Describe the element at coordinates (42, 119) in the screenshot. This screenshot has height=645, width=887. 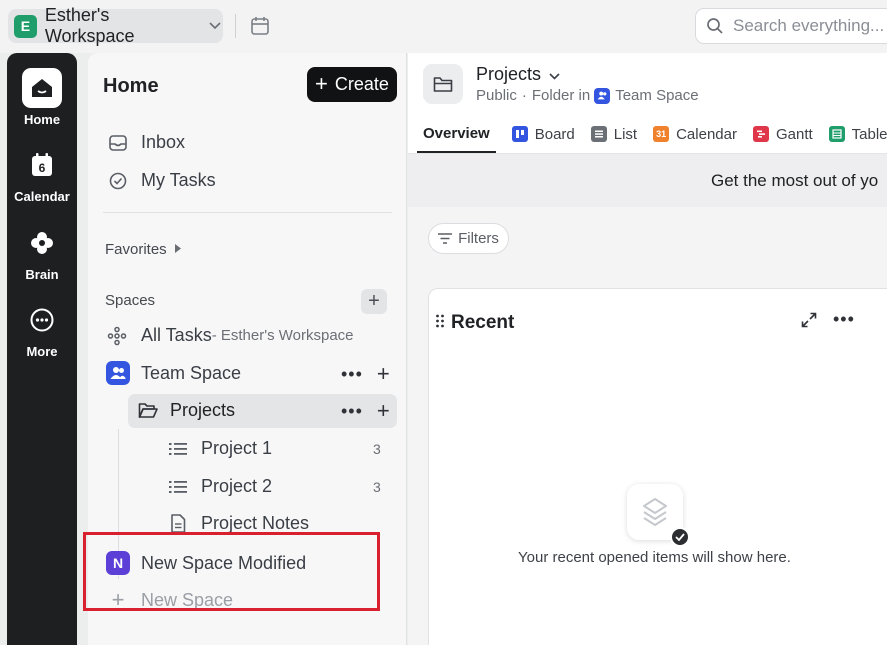
I see `rail-home-label: Home` at that location.